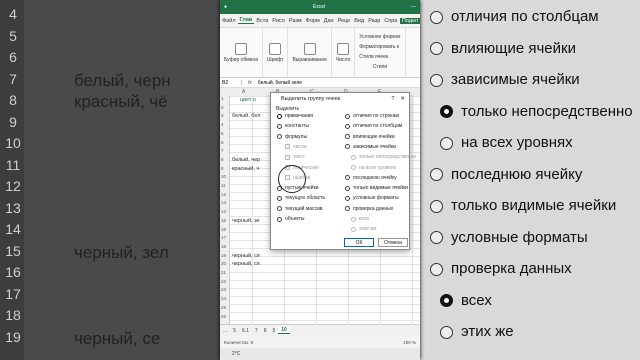 The width and height of the screenshot is (640, 360). I want to click on ribbon-tab: Разм, so click(295, 21).